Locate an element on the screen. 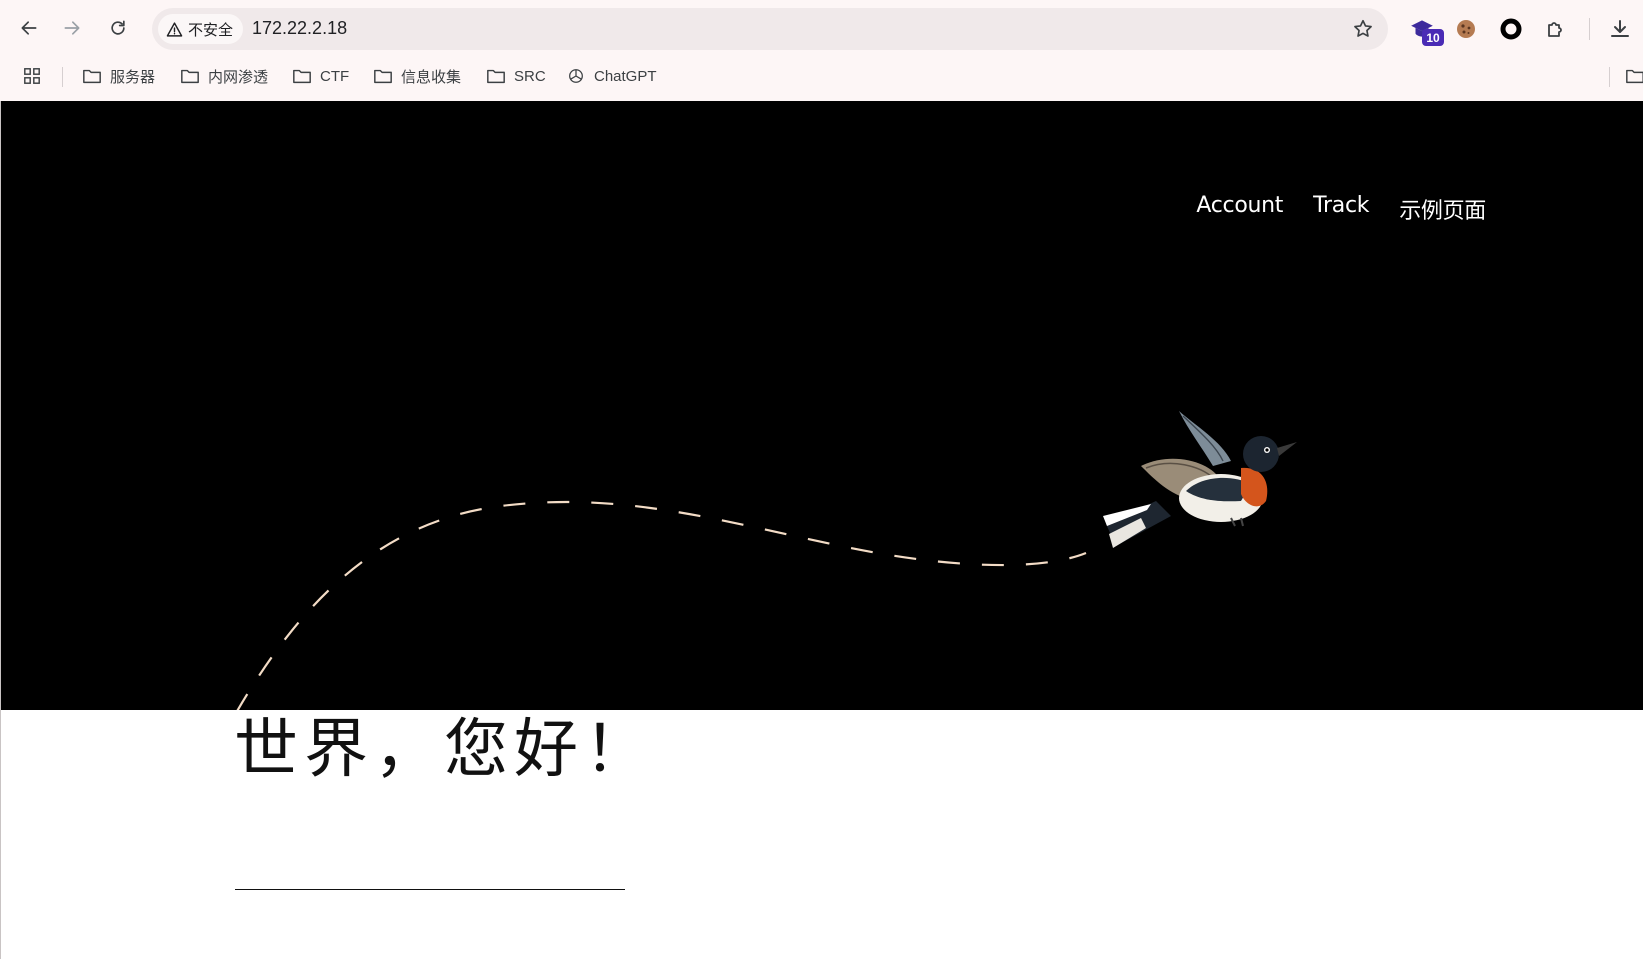  bookmark-link: ChatGPT is located at coordinates (611, 76).